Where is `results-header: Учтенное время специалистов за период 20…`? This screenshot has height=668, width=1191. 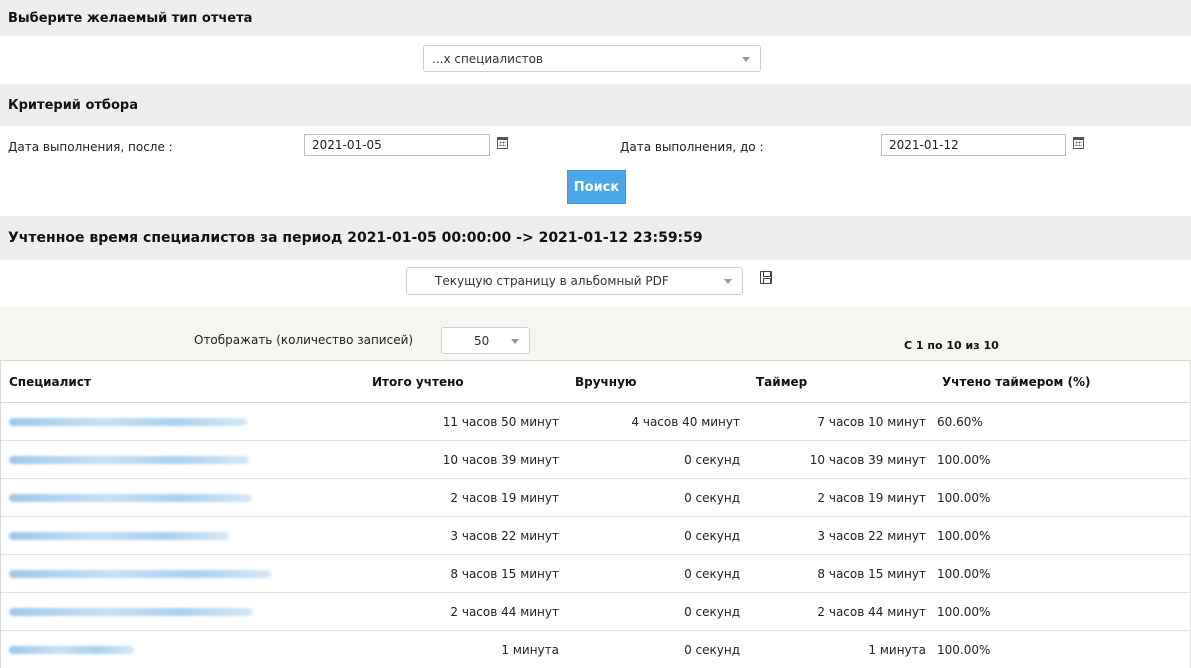
results-header: Учтенное время специалистов за период 20… is located at coordinates (595, 238).